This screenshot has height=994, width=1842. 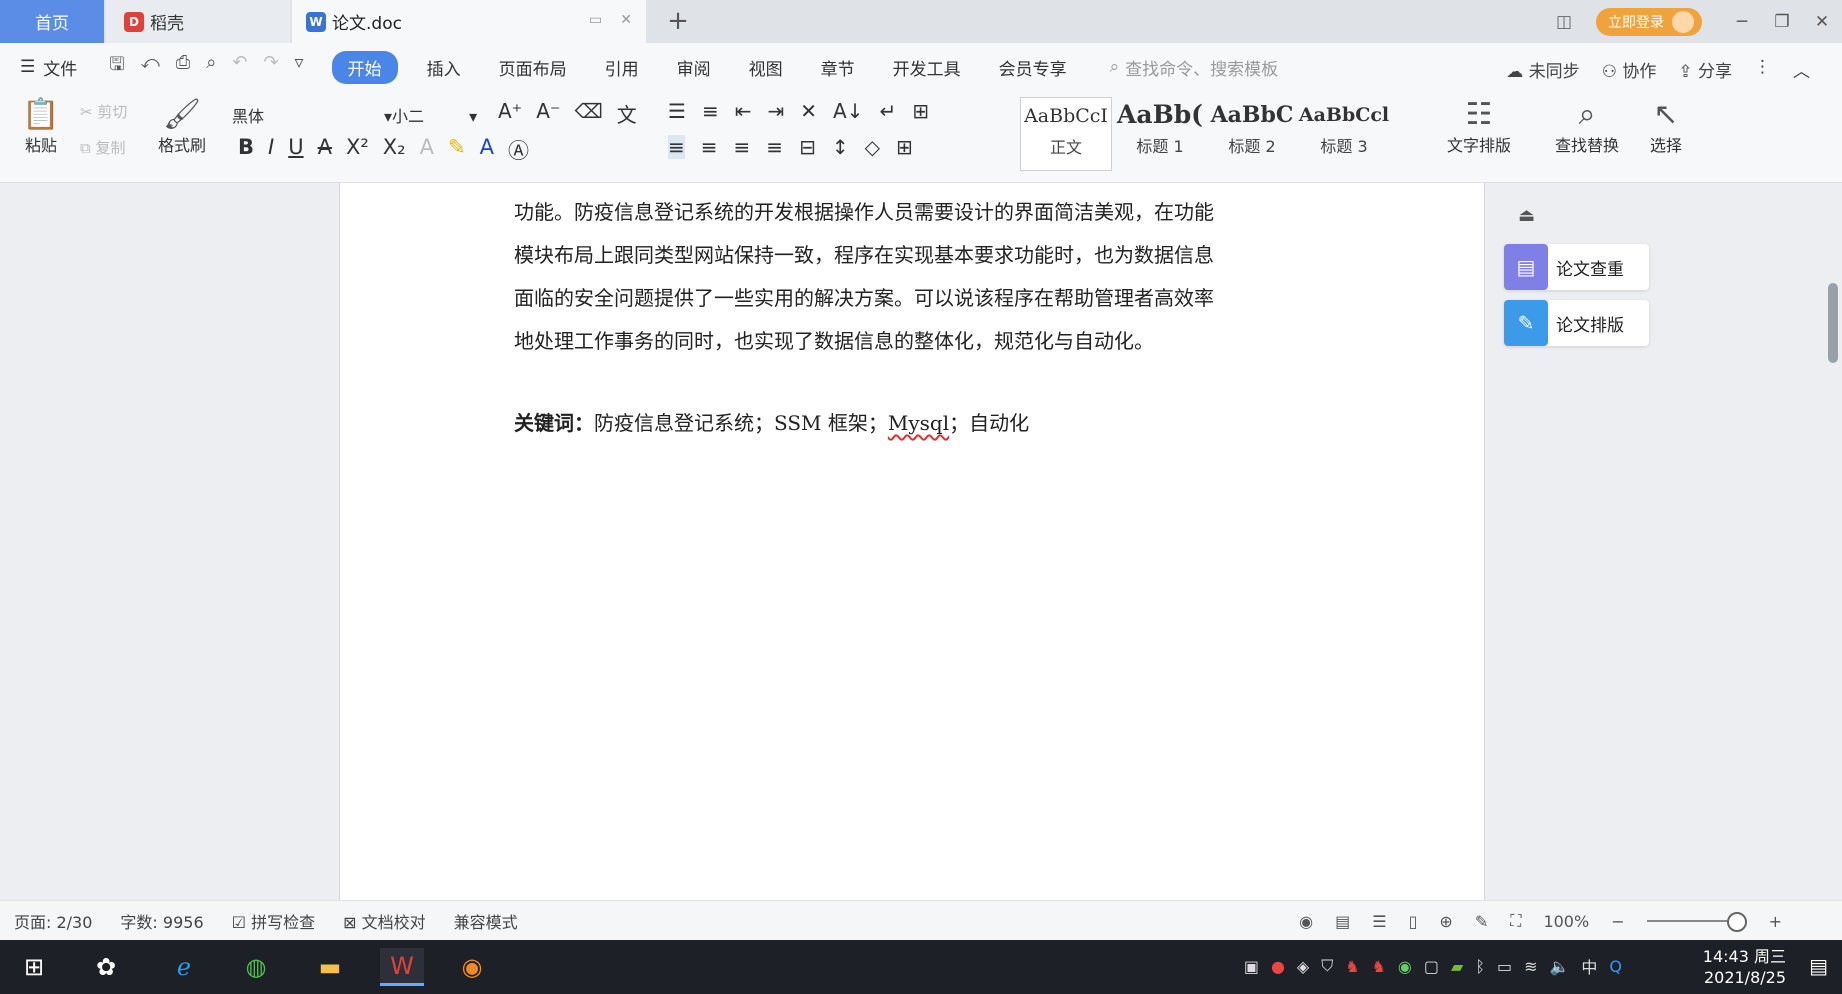 What do you see at coordinates (1818, 966) in the screenshot?
I see `notification-center-icon: ▤` at bounding box center [1818, 966].